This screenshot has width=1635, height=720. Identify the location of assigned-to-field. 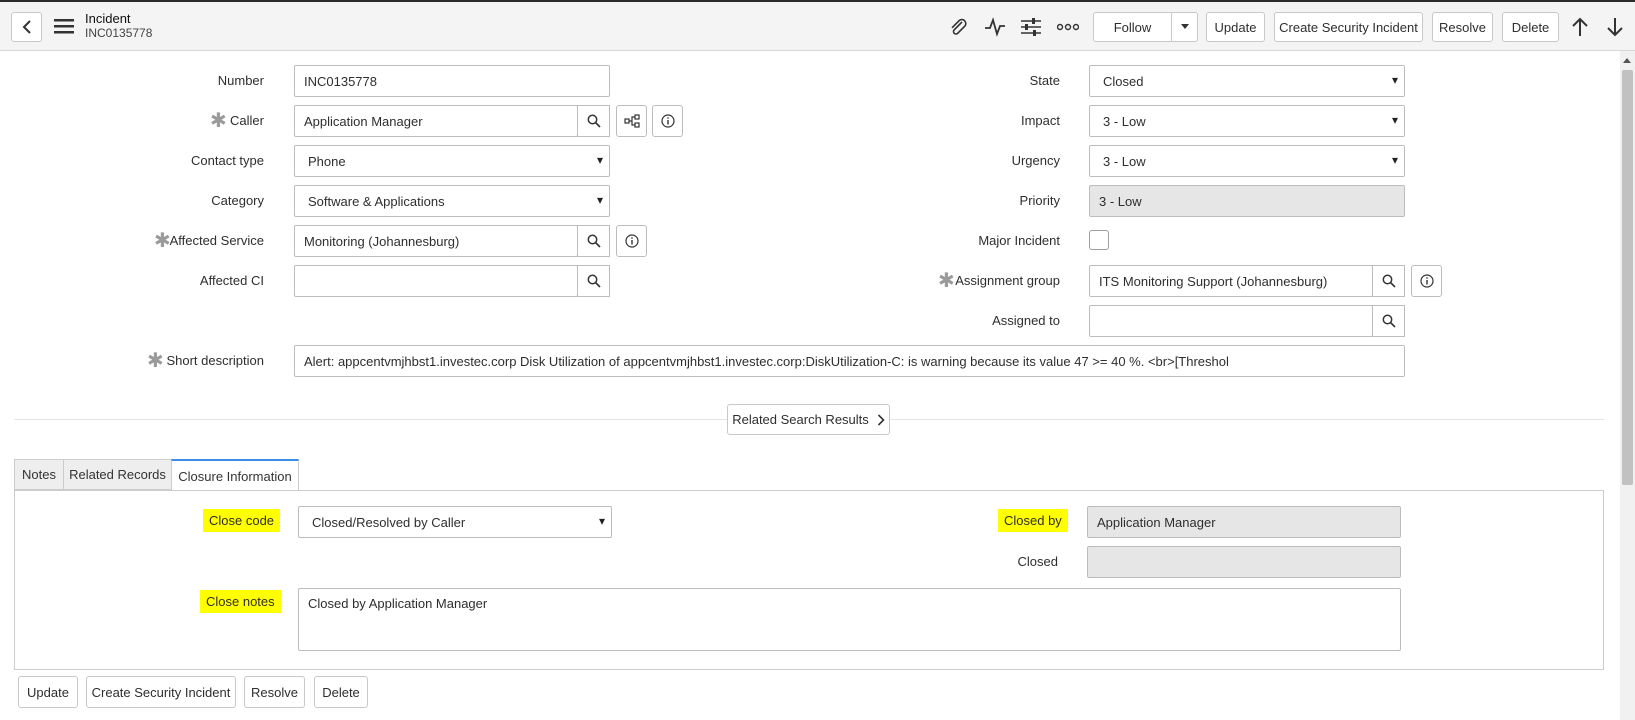
(1231, 321).